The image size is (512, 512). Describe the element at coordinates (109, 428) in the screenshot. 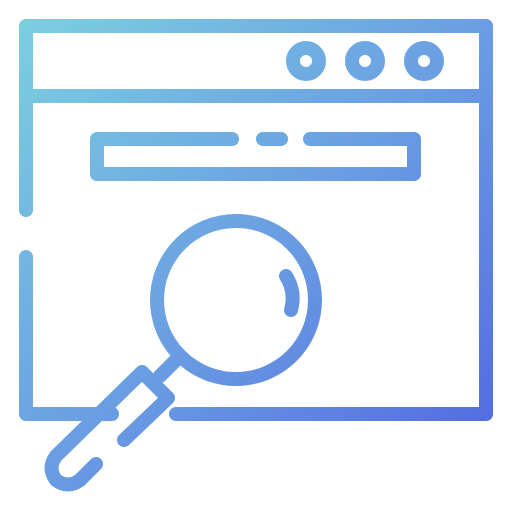

I see `magnifier-handle` at that location.